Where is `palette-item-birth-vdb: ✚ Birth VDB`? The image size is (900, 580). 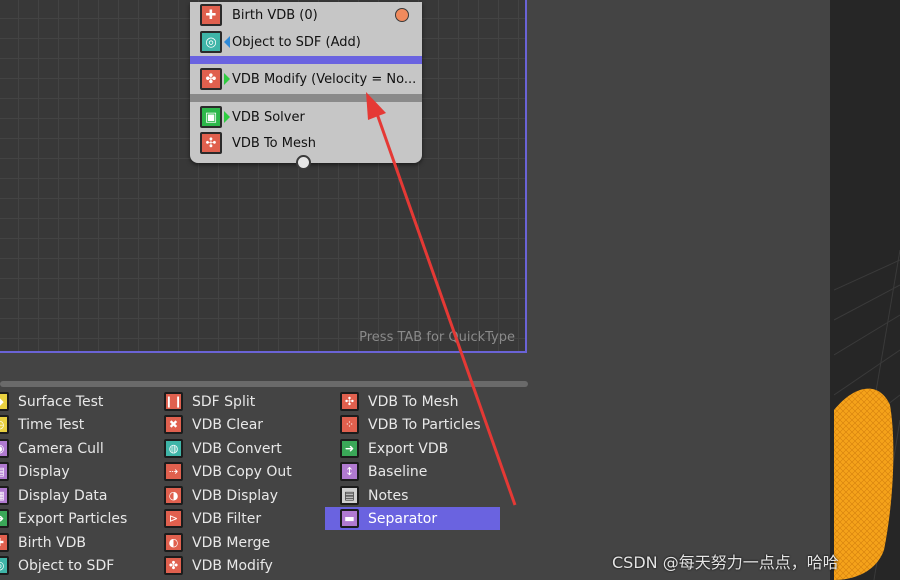
palette-item-birth-vdb: ✚ Birth VDB is located at coordinates (43, 542).